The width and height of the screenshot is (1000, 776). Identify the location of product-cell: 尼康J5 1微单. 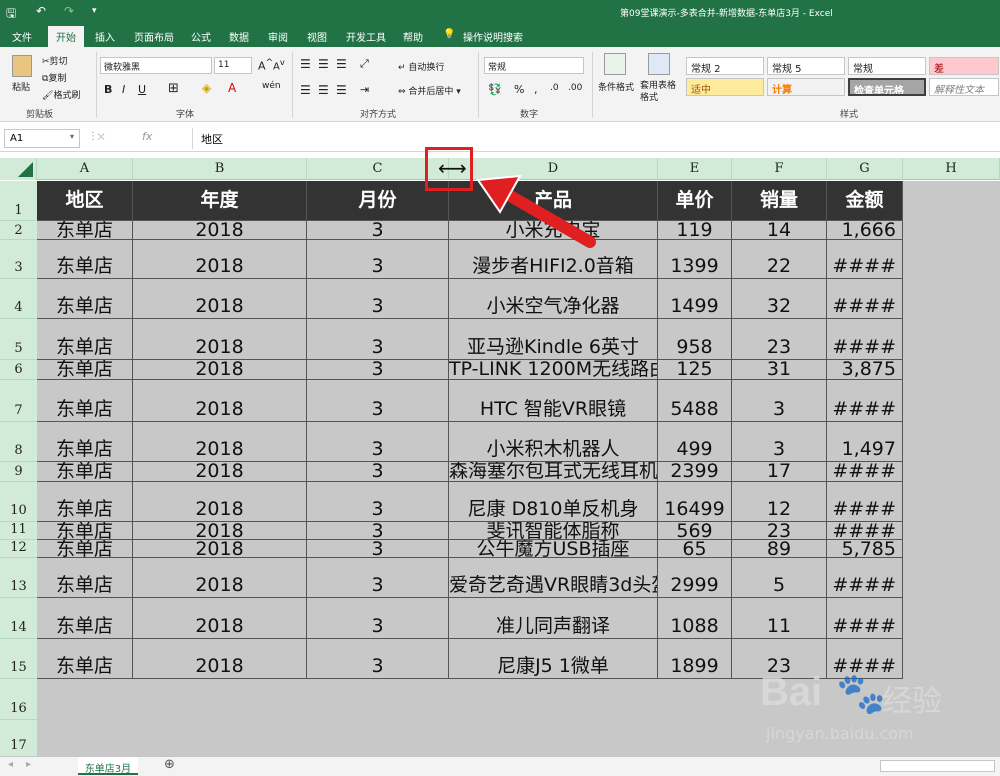
(553, 659).